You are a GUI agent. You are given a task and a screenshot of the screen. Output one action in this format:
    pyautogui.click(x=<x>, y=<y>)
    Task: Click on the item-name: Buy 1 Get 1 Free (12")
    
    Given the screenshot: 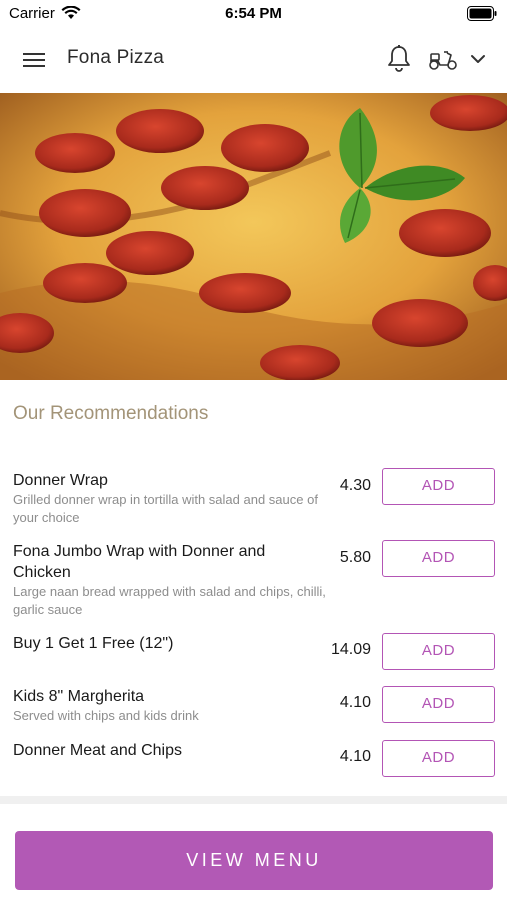 What is the action you would take?
    pyautogui.click(x=93, y=643)
    